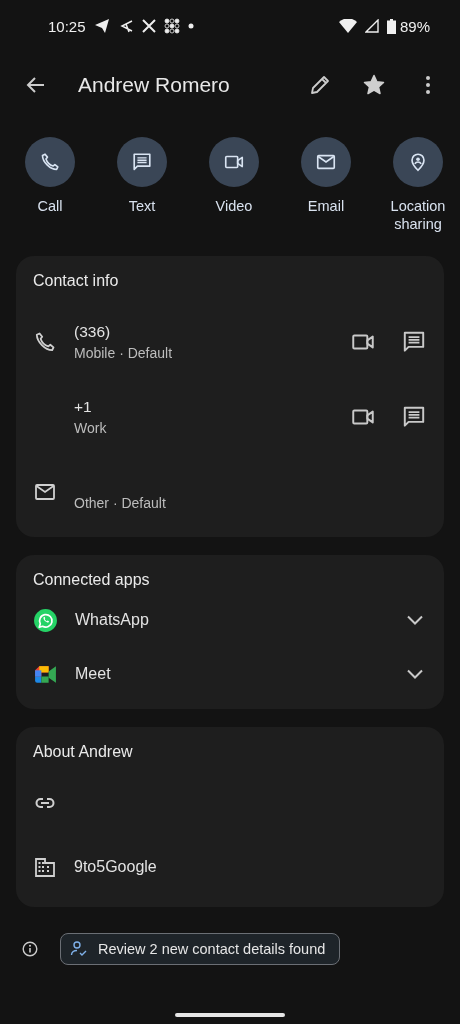 The width and height of the screenshot is (460, 1024). I want to click on contact-label: Work, so click(91, 427).